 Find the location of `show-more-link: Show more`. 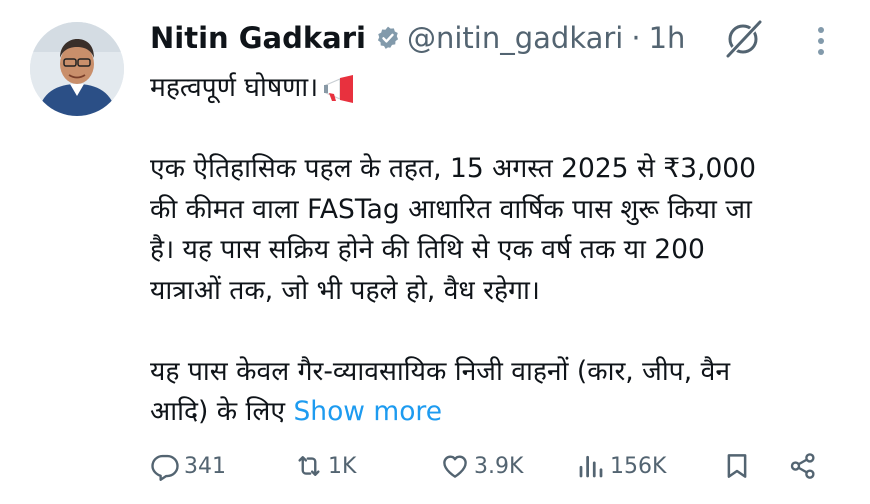

show-more-link: Show more is located at coordinates (367, 411).